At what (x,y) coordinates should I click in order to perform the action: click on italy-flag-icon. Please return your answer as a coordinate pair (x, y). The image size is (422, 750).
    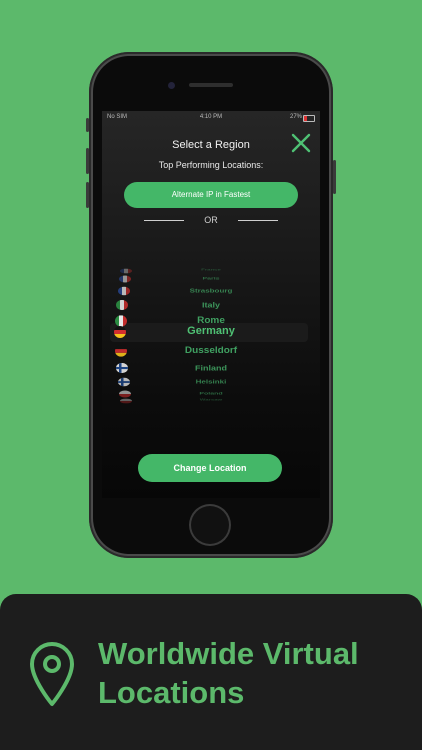
    Looking at the image, I should click on (122, 305).